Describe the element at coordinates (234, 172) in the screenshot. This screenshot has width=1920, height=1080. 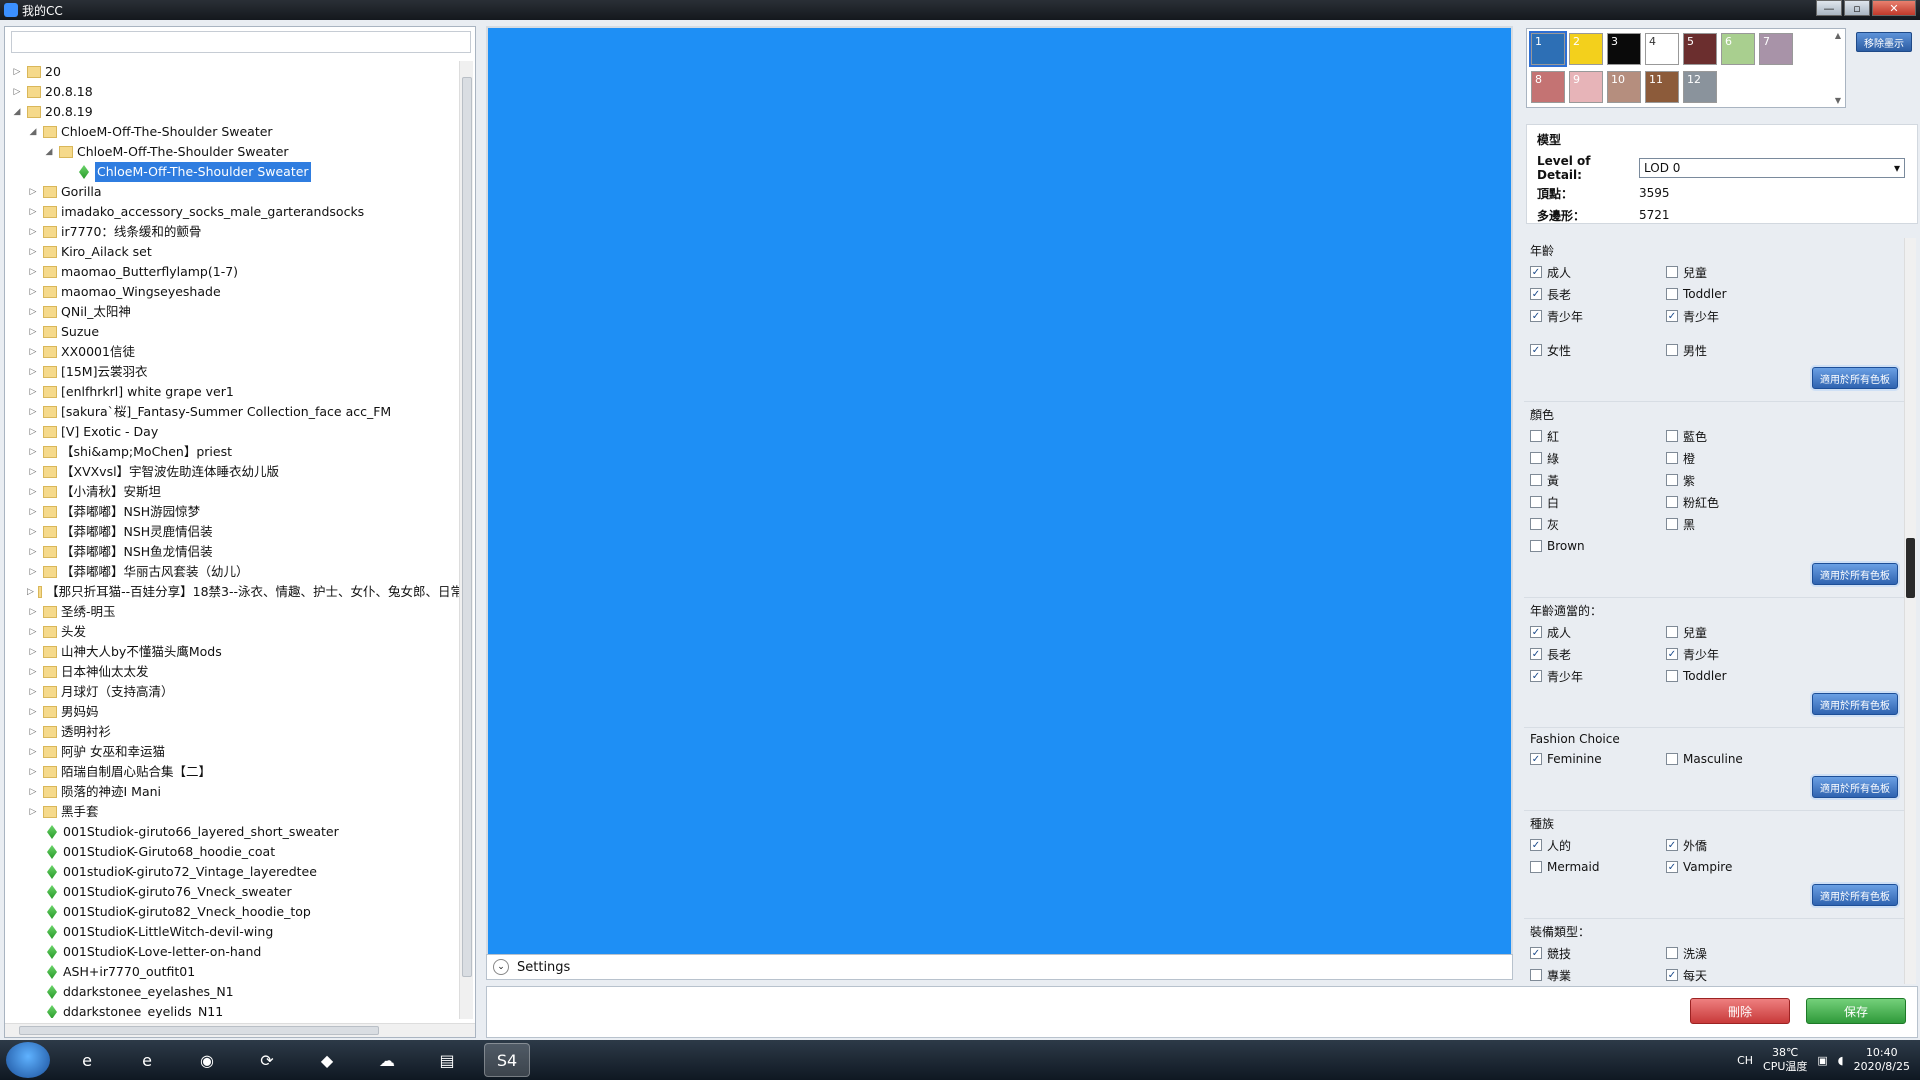
I see `tree-row: ChloeM-Off-The-Shoulder Sweater` at that location.